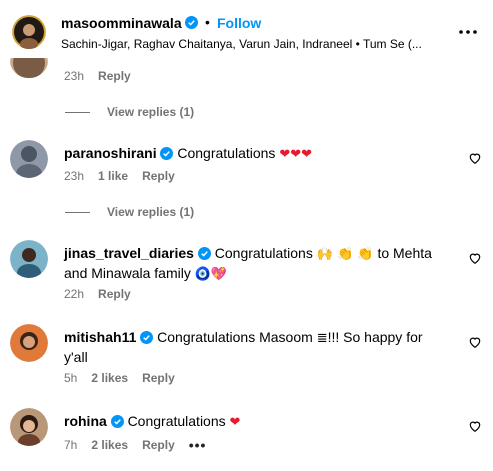  Describe the element at coordinates (468, 32) in the screenshot. I see `more-options-icon` at that location.